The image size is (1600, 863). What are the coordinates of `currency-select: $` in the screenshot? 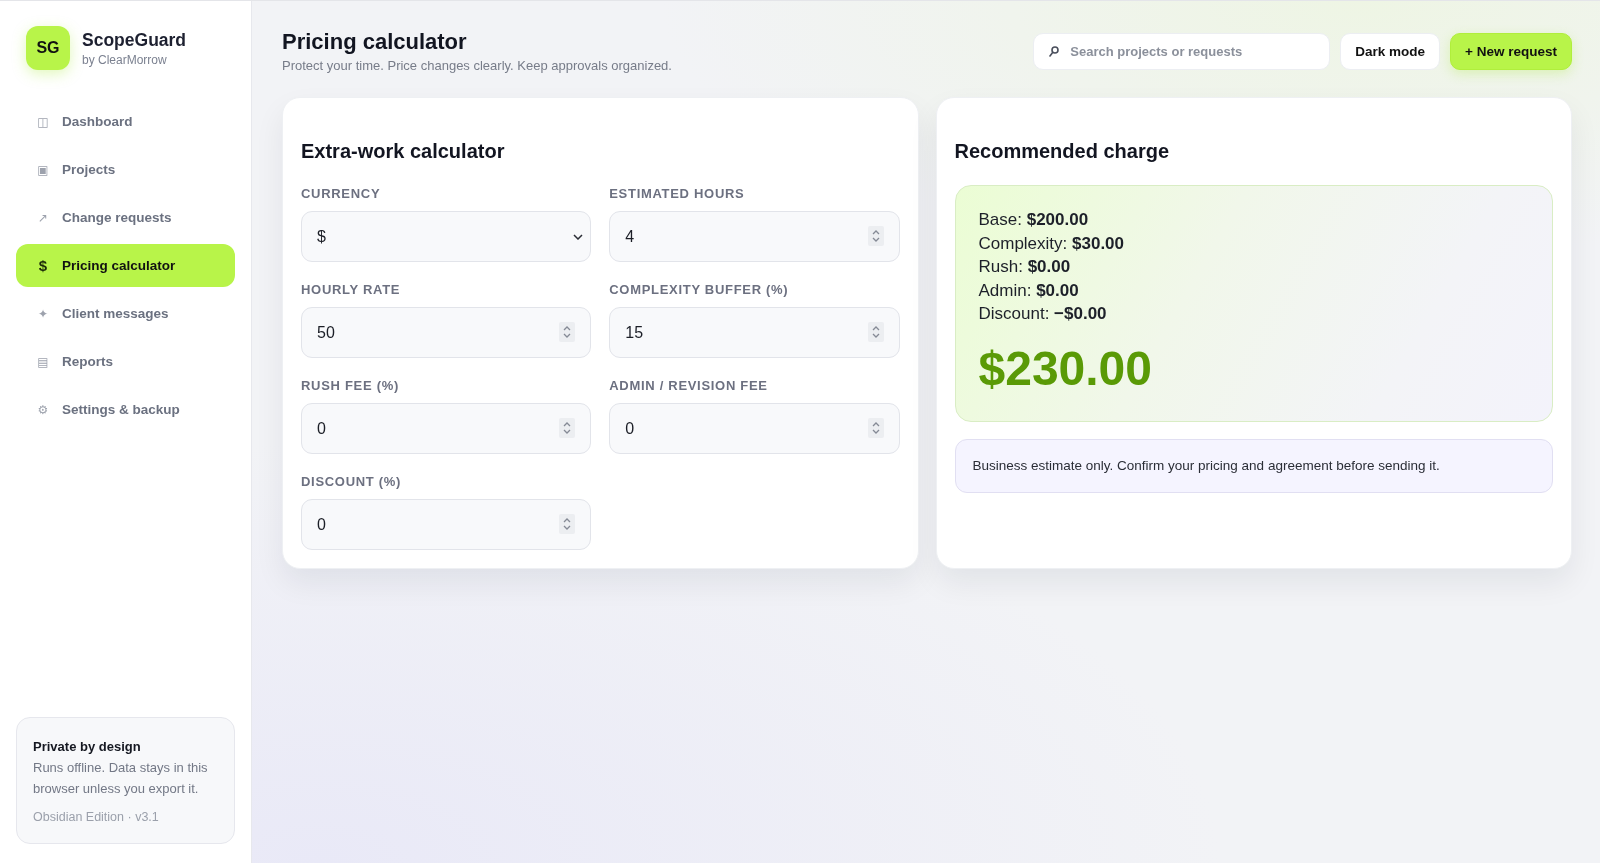 It's located at (446, 236).